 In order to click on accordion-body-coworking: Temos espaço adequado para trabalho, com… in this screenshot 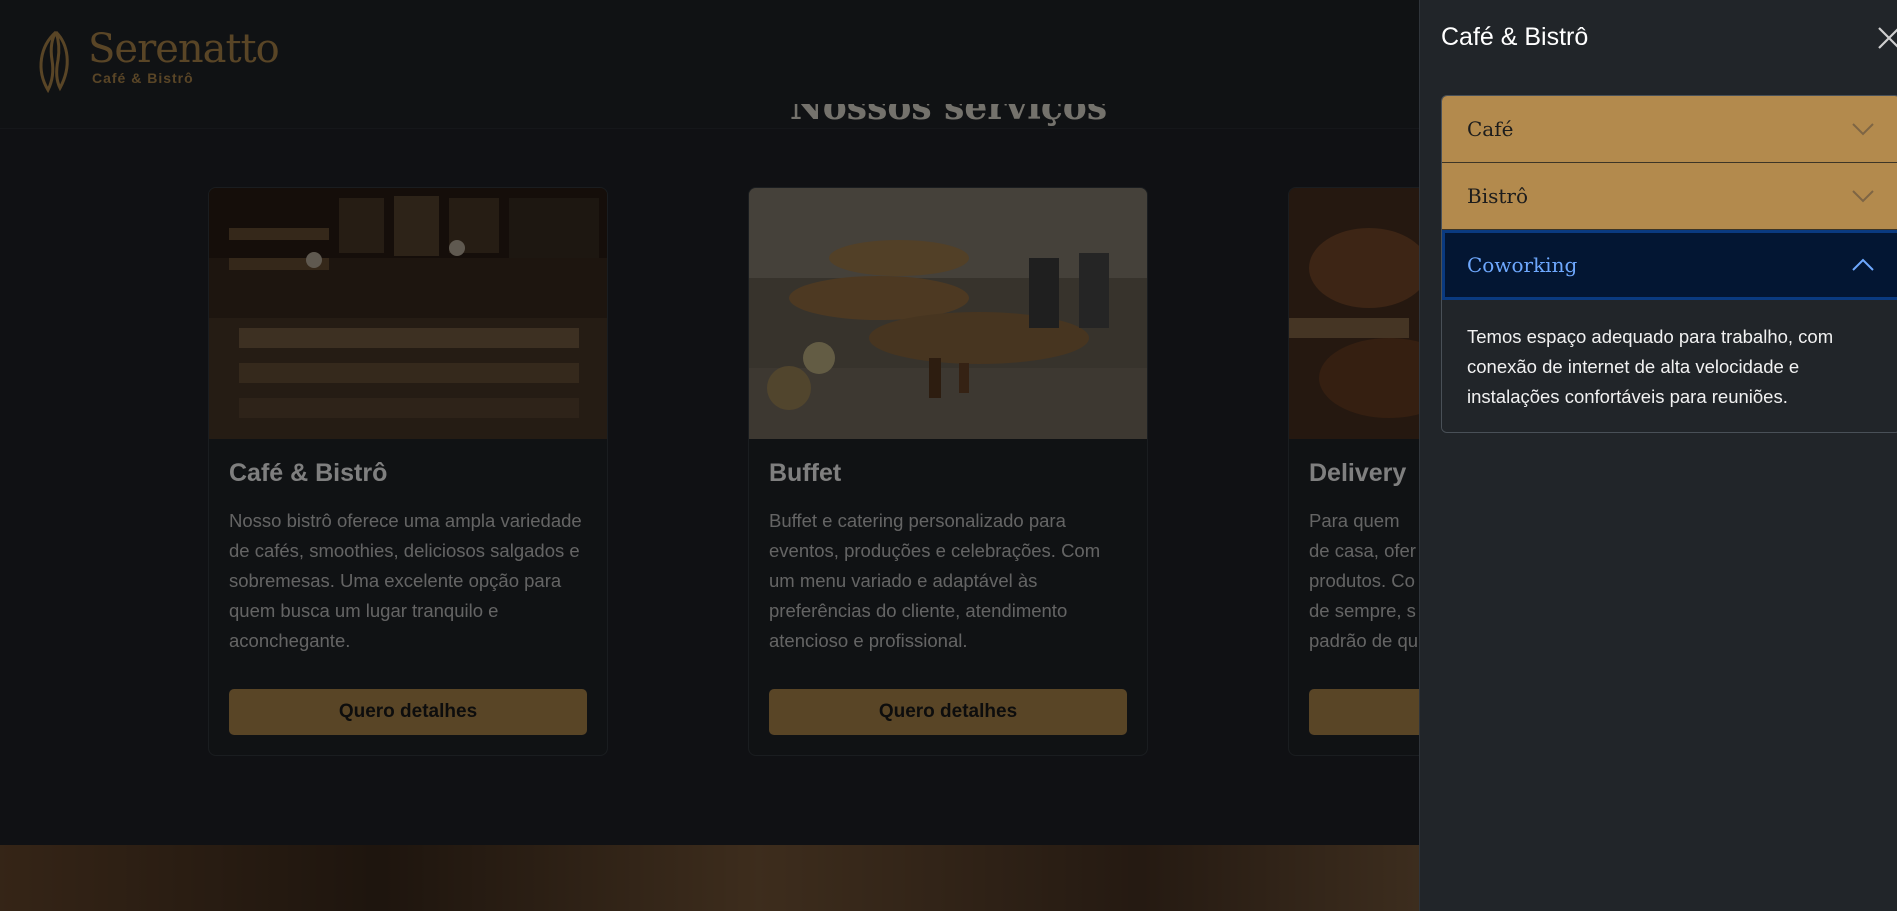, I will do `click(1669, 366)`.